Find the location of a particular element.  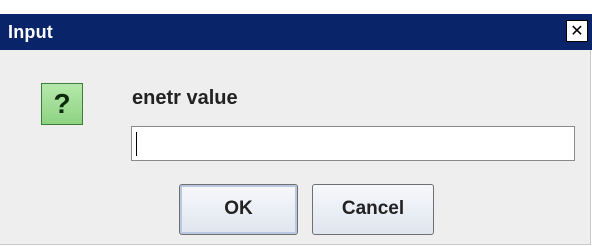

question-mark-glyph: ? is located at coordinates (62, 103).